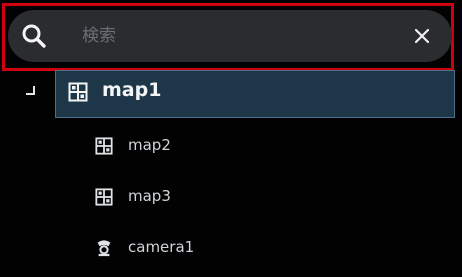 Image resolution: width=462 pixels, height=277 pixels. What do you see at coordinates (30, 90) in the screenshot?
I see `collapse-arrow-icon` at bounding box center [30, 90].